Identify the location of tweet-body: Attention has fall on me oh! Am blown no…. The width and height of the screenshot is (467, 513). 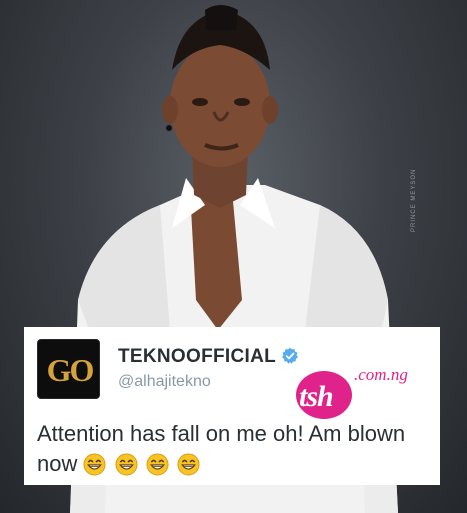
(234, 449).